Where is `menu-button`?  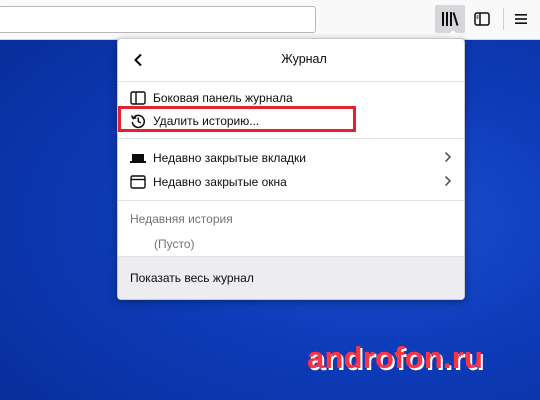 menu-button is located at coordinates (521, 19).